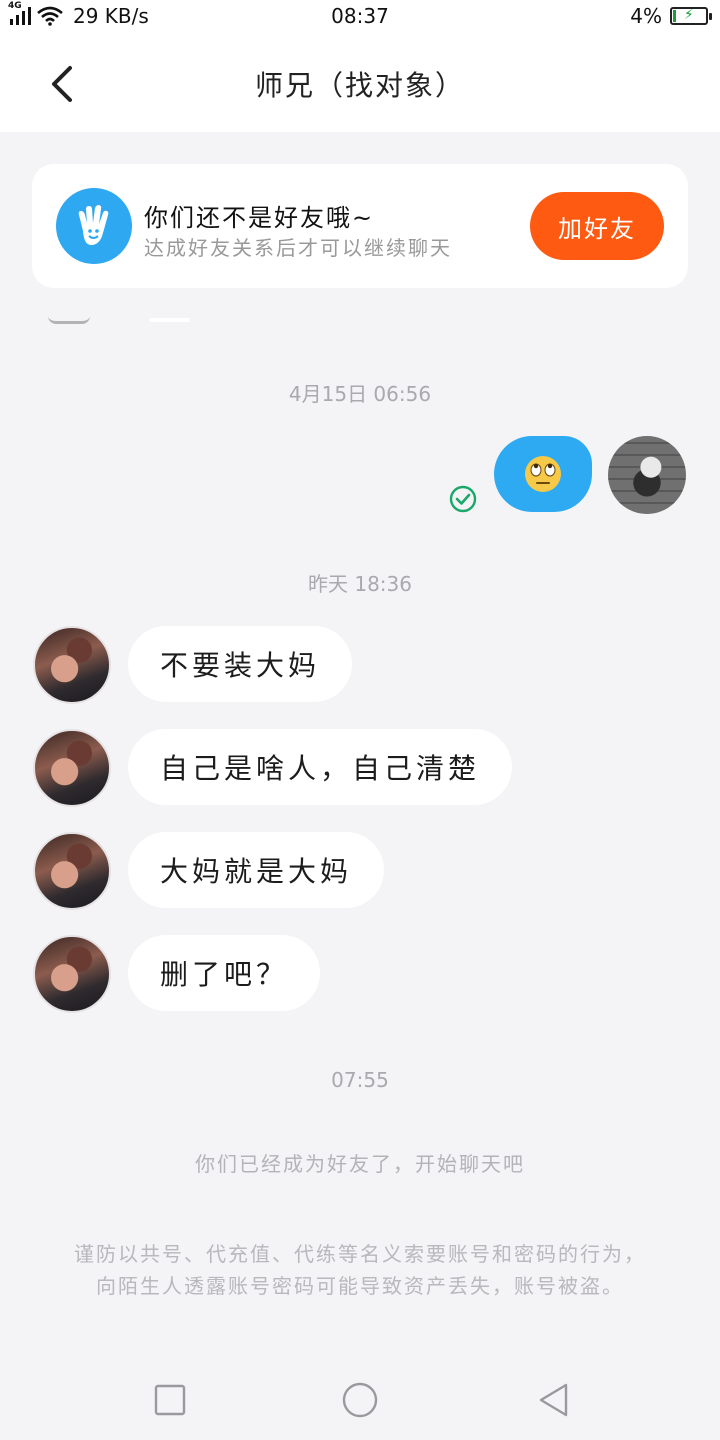  I want to click on received-message: 不要装大妈, so click(240, 664).